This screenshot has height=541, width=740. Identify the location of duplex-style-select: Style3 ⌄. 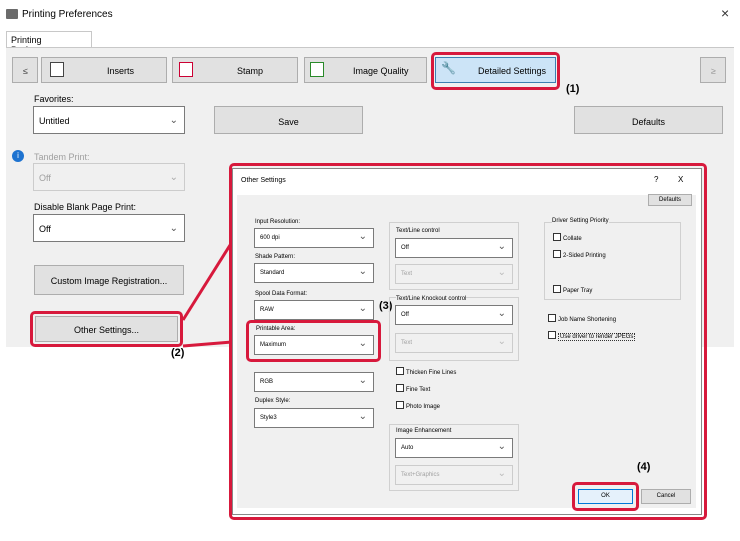
(314, 418).